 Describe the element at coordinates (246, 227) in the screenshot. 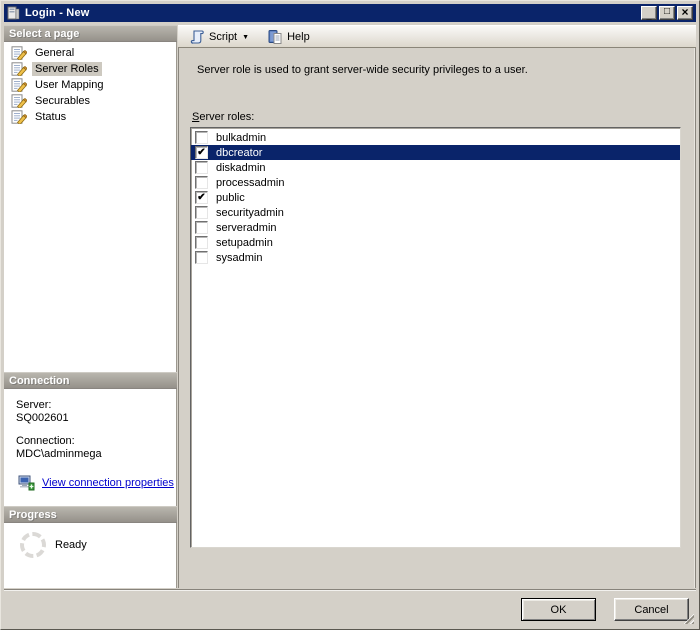

I see `role-name-label: serveradmin` at that location.